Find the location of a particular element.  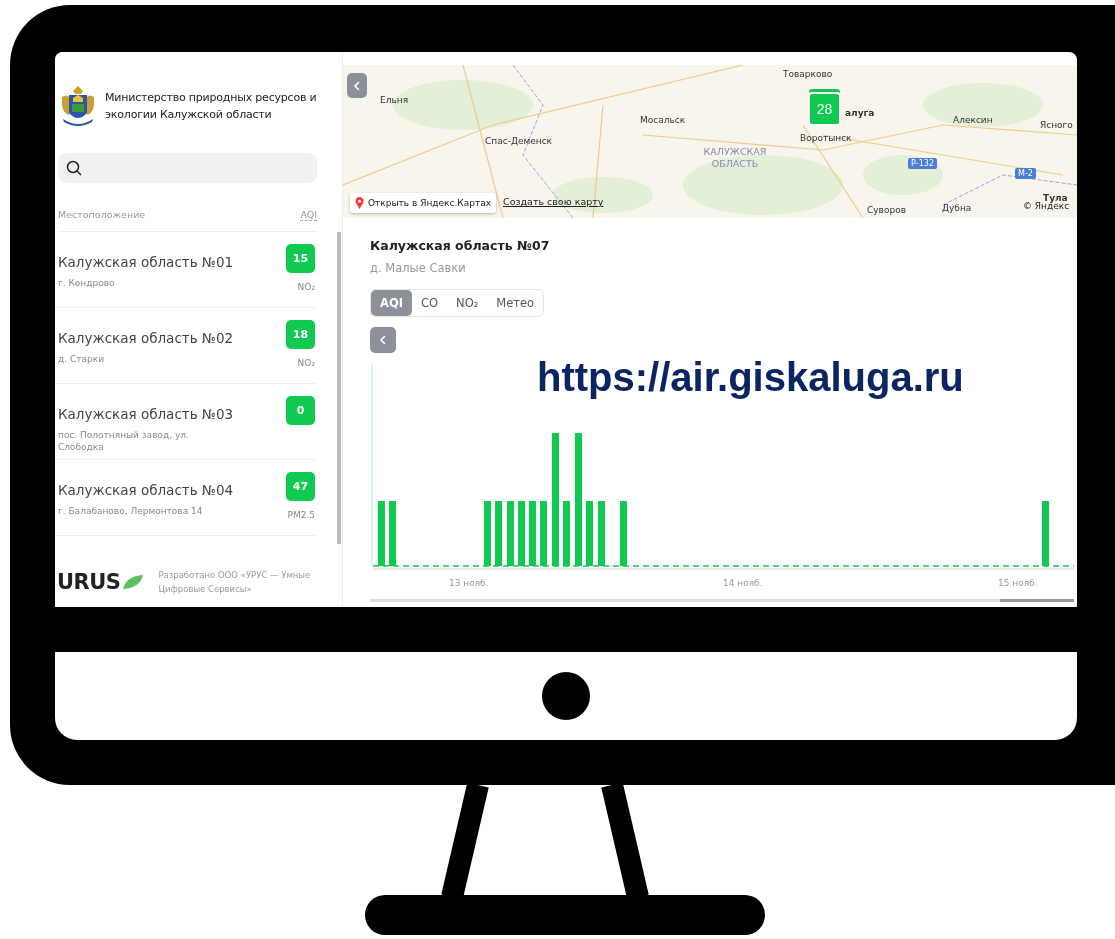

station-address: г. Кондрово is located at coordinates (87, 283).